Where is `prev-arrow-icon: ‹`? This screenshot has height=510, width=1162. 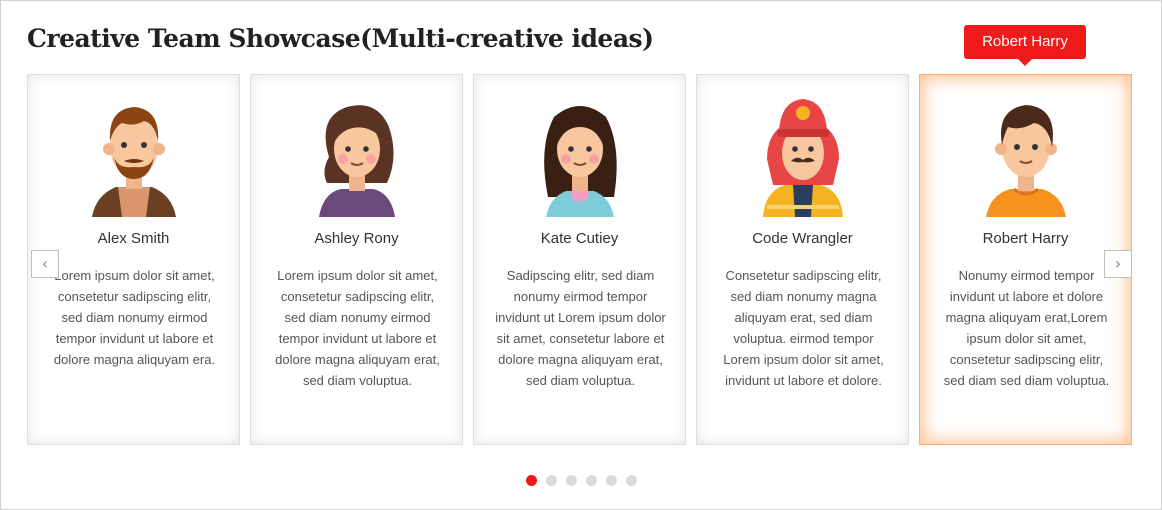
prev-arrow-icon: ‹ is located at coordinates (45, 264).